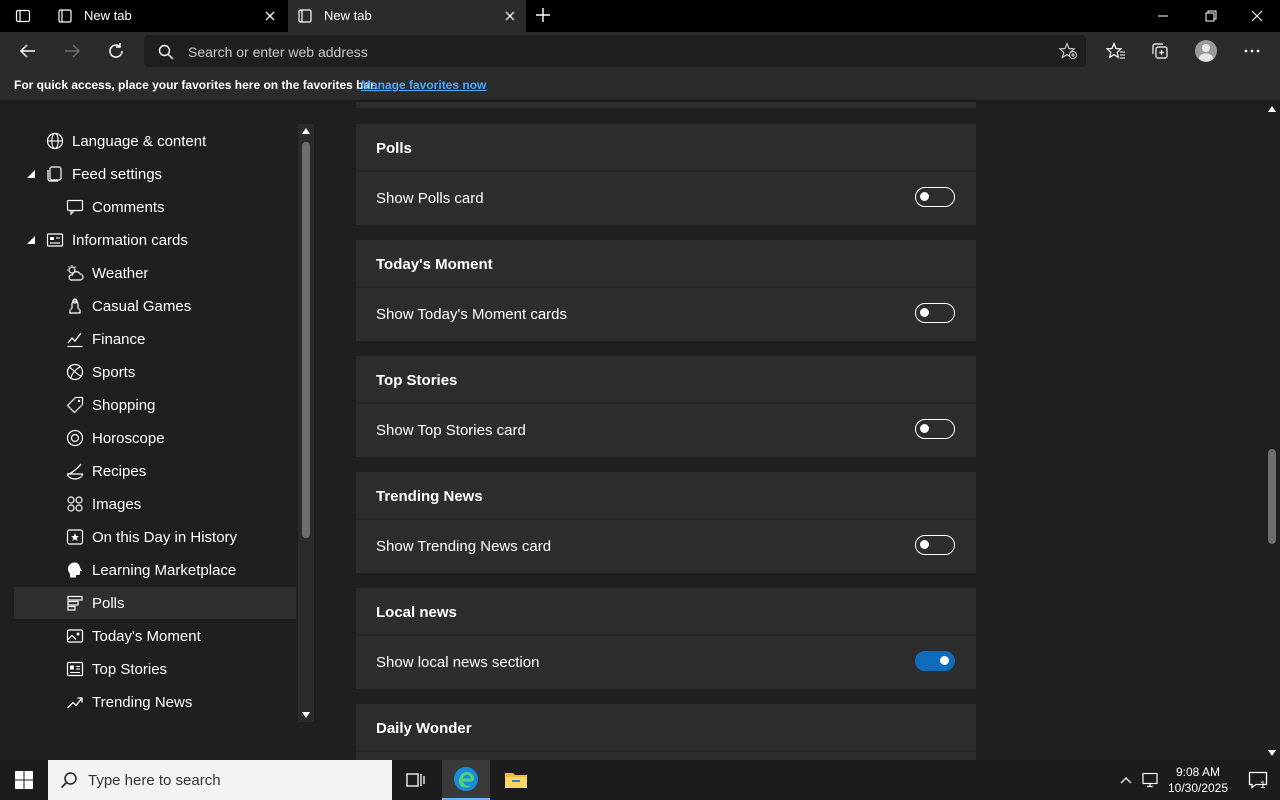 The width and height of the screenshot is (1280, 800). Describe the element at coordinates (155, 405) in the screenshot. I see `sidebar-item-shopping: Shopping` at that location.